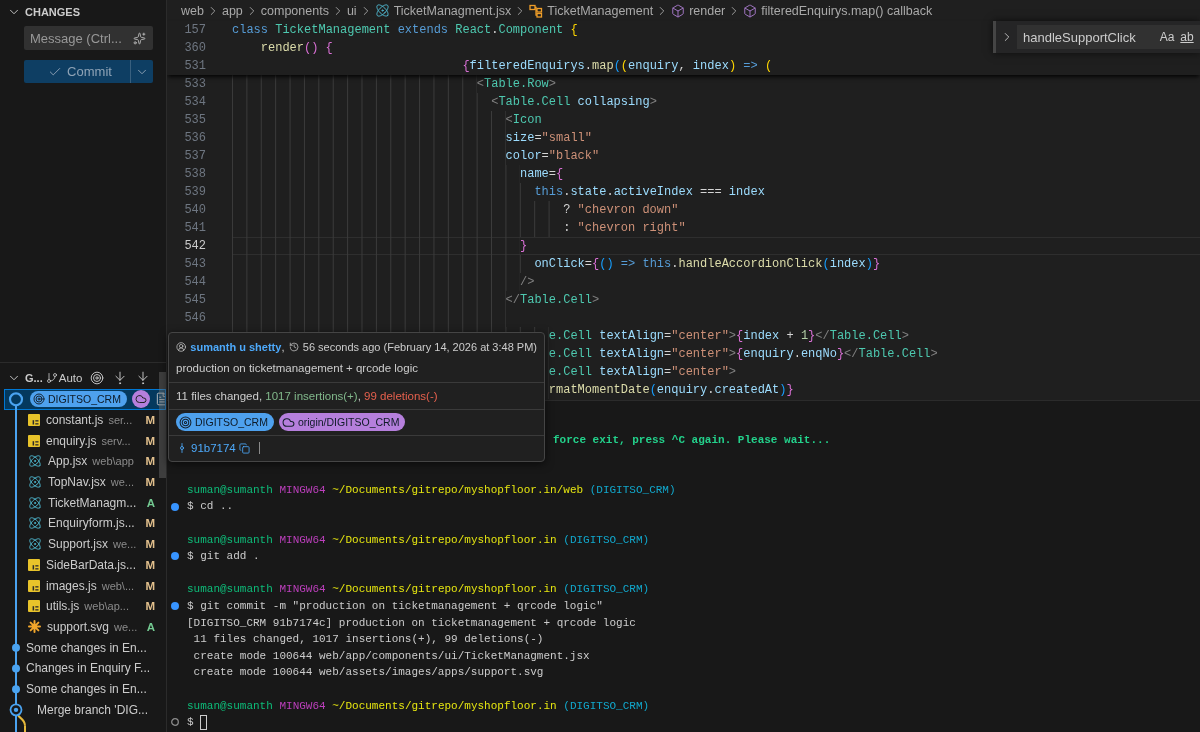  What do you see at coordinates (78, 544) in the screenshot?
I see `file-name: Support.jsx` at bounding box center [78, 544].